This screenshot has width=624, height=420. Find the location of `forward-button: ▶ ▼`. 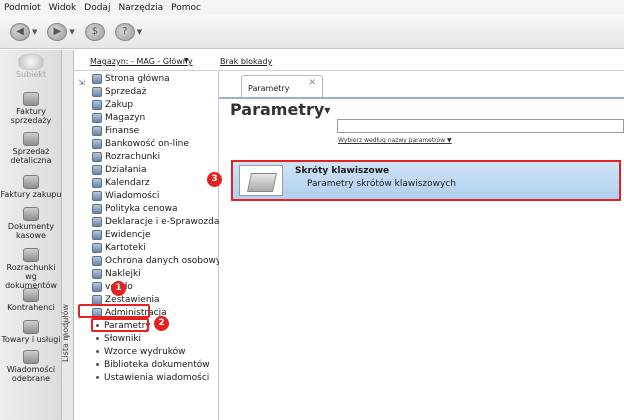

forward-button: ▶ ▼ is located at coordinates (61, 31).